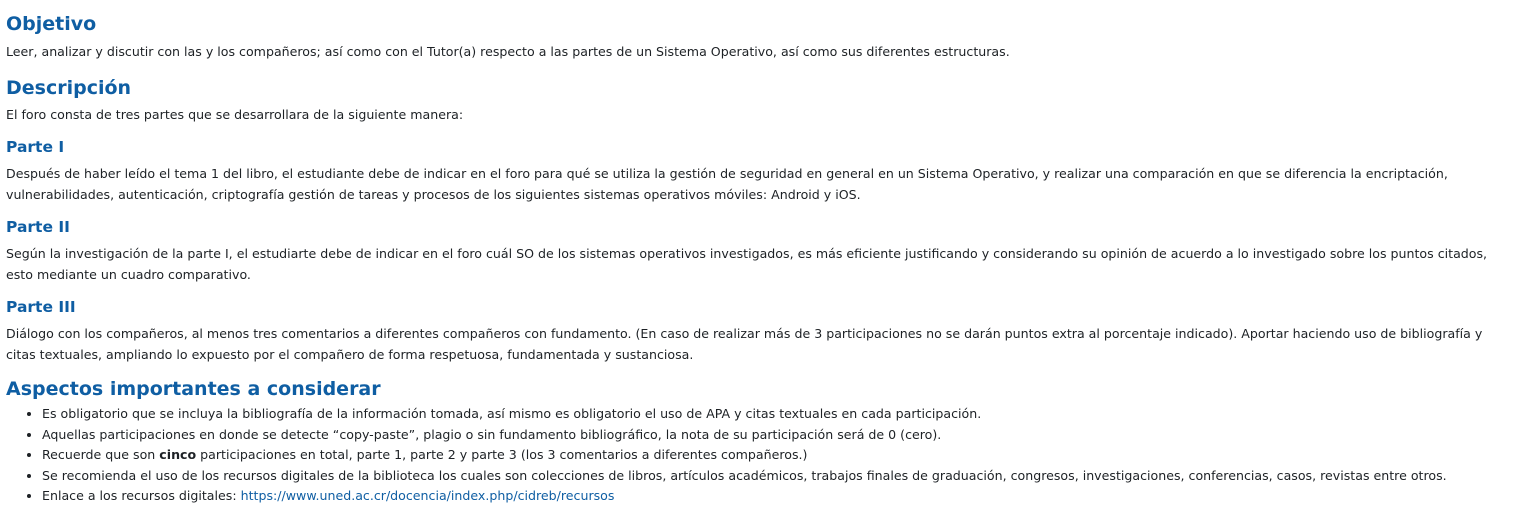 The height and width of the screenshot is (530, 1514). I want to click on descripcion-heading: Descripción, so click(69, 88).